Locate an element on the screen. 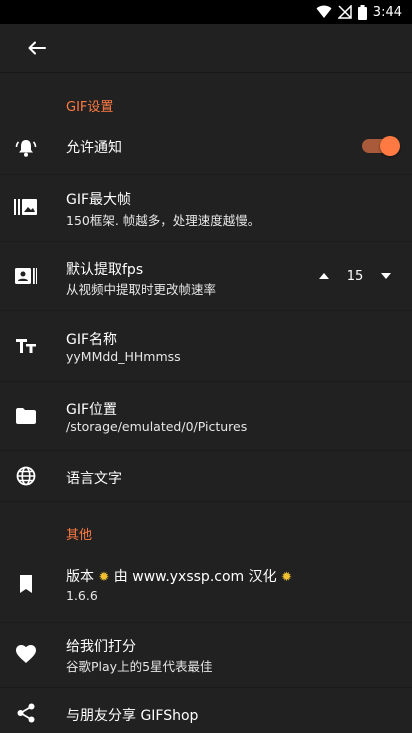 Image resolution: width=412 pixels, height=733 pixels. setting-version: 版本 ✹ 由 www.yxssp.com 汉化 ✹ 1.6.6 is located at coordinates (206, 587).